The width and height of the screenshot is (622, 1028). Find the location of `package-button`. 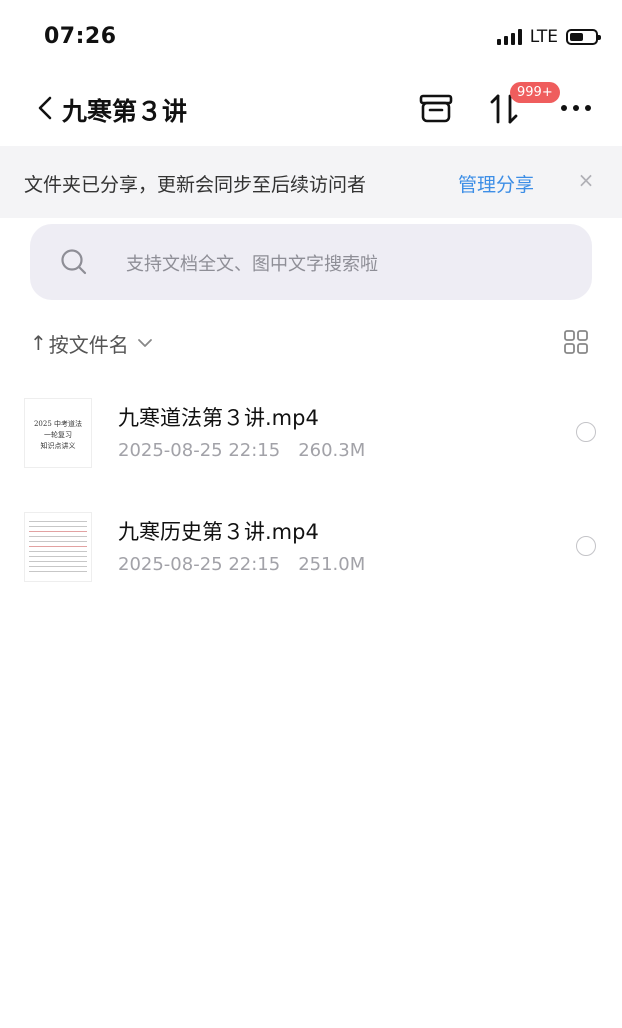

package-button is located at coordinates (436, 108).